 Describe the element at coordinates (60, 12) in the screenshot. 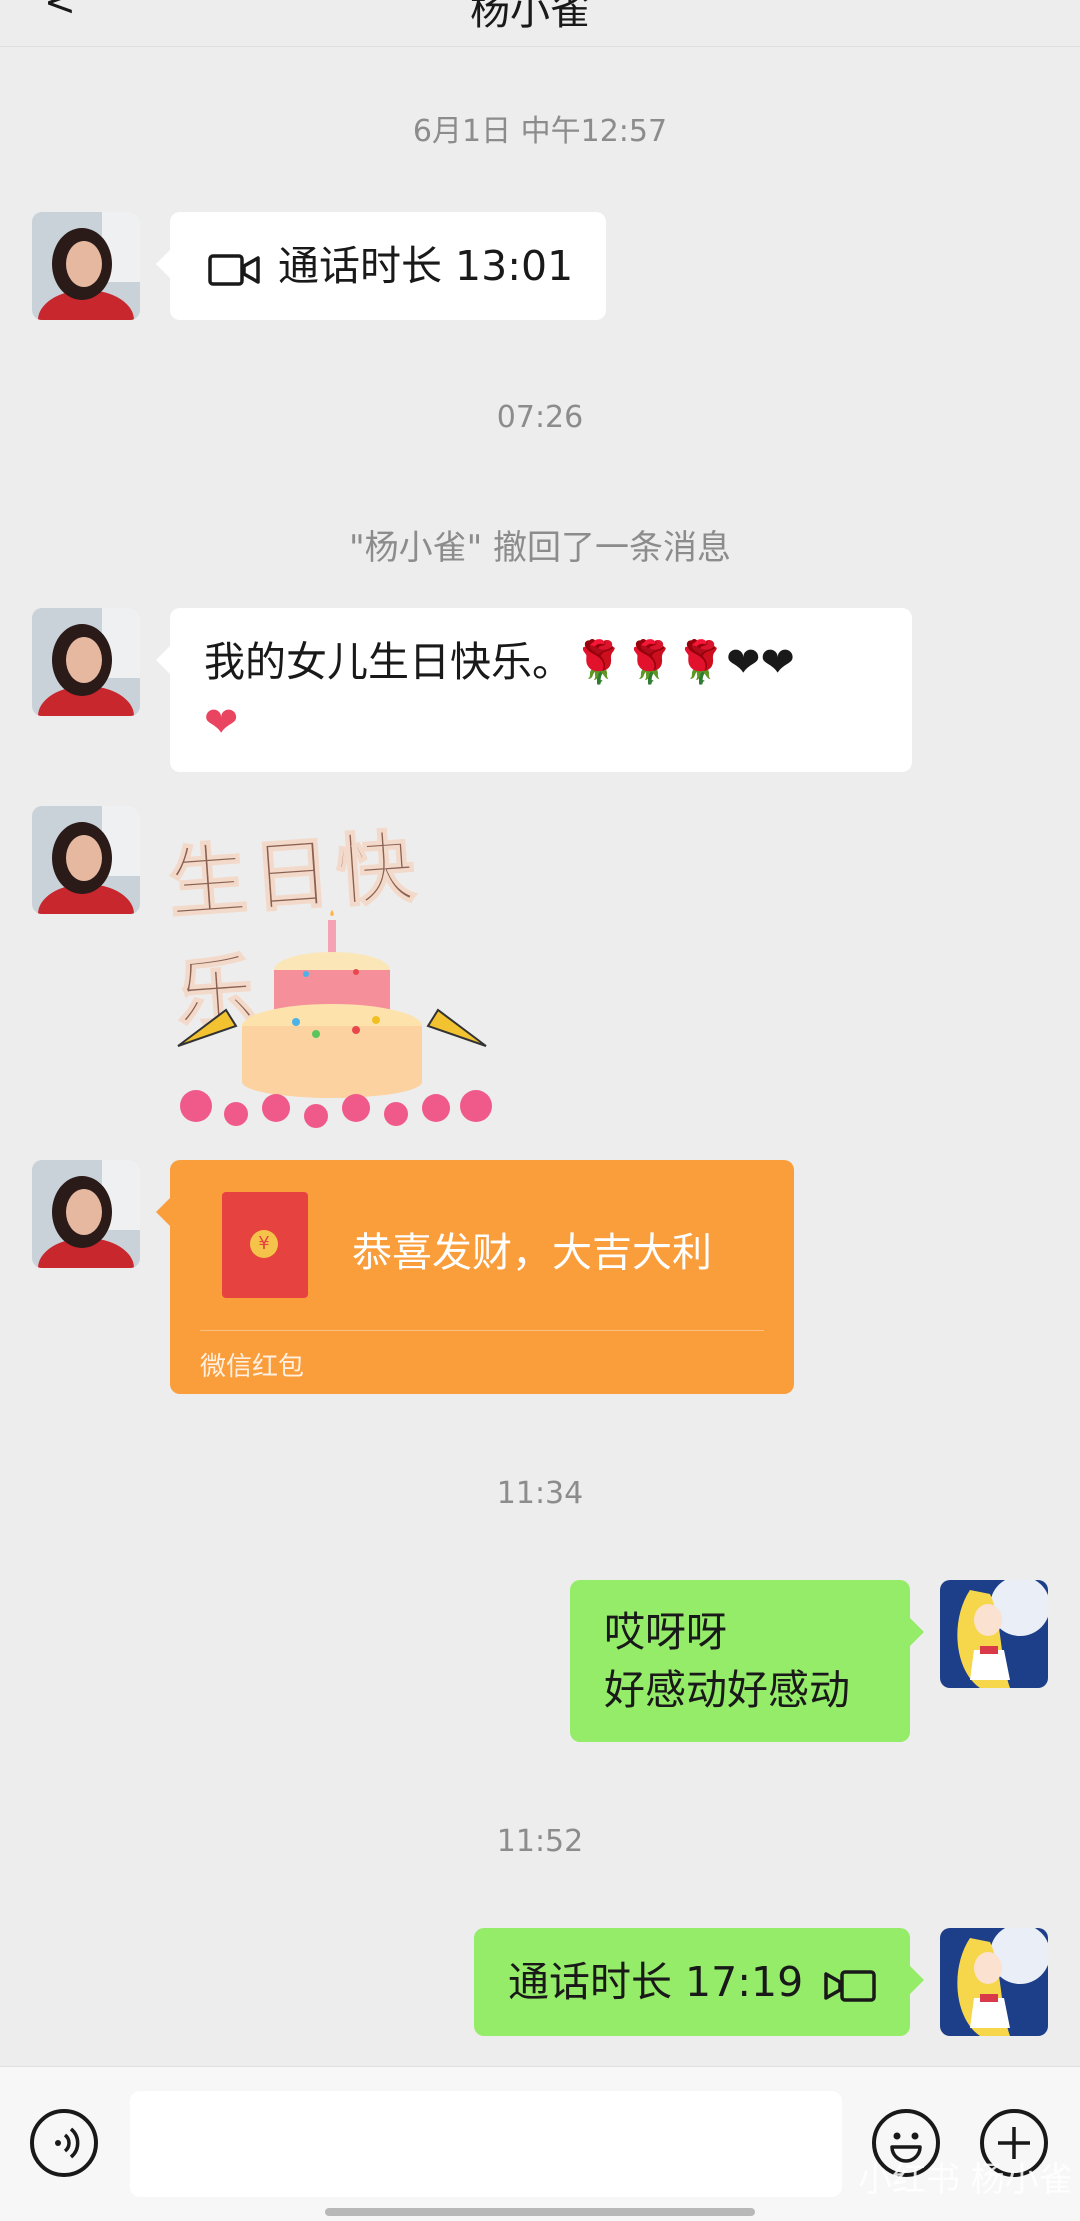

I see `back-button: <` at that location.